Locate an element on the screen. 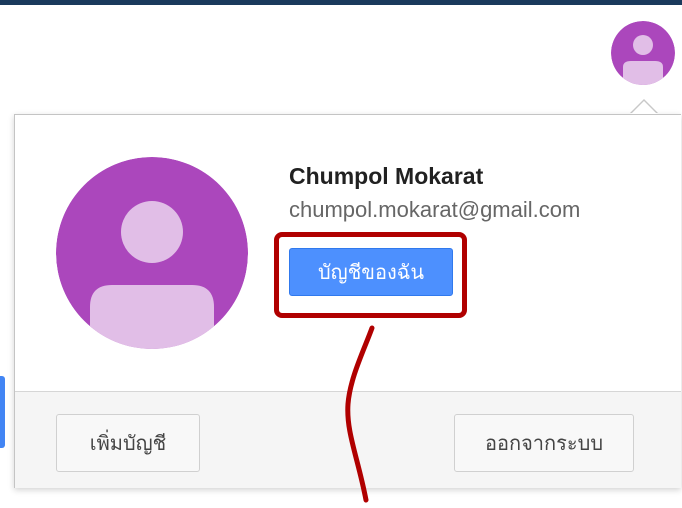 The height and width of the screenshot is (508, 682). my-account-button: บัญชีของฉัน is located at coordinates (371, 272).